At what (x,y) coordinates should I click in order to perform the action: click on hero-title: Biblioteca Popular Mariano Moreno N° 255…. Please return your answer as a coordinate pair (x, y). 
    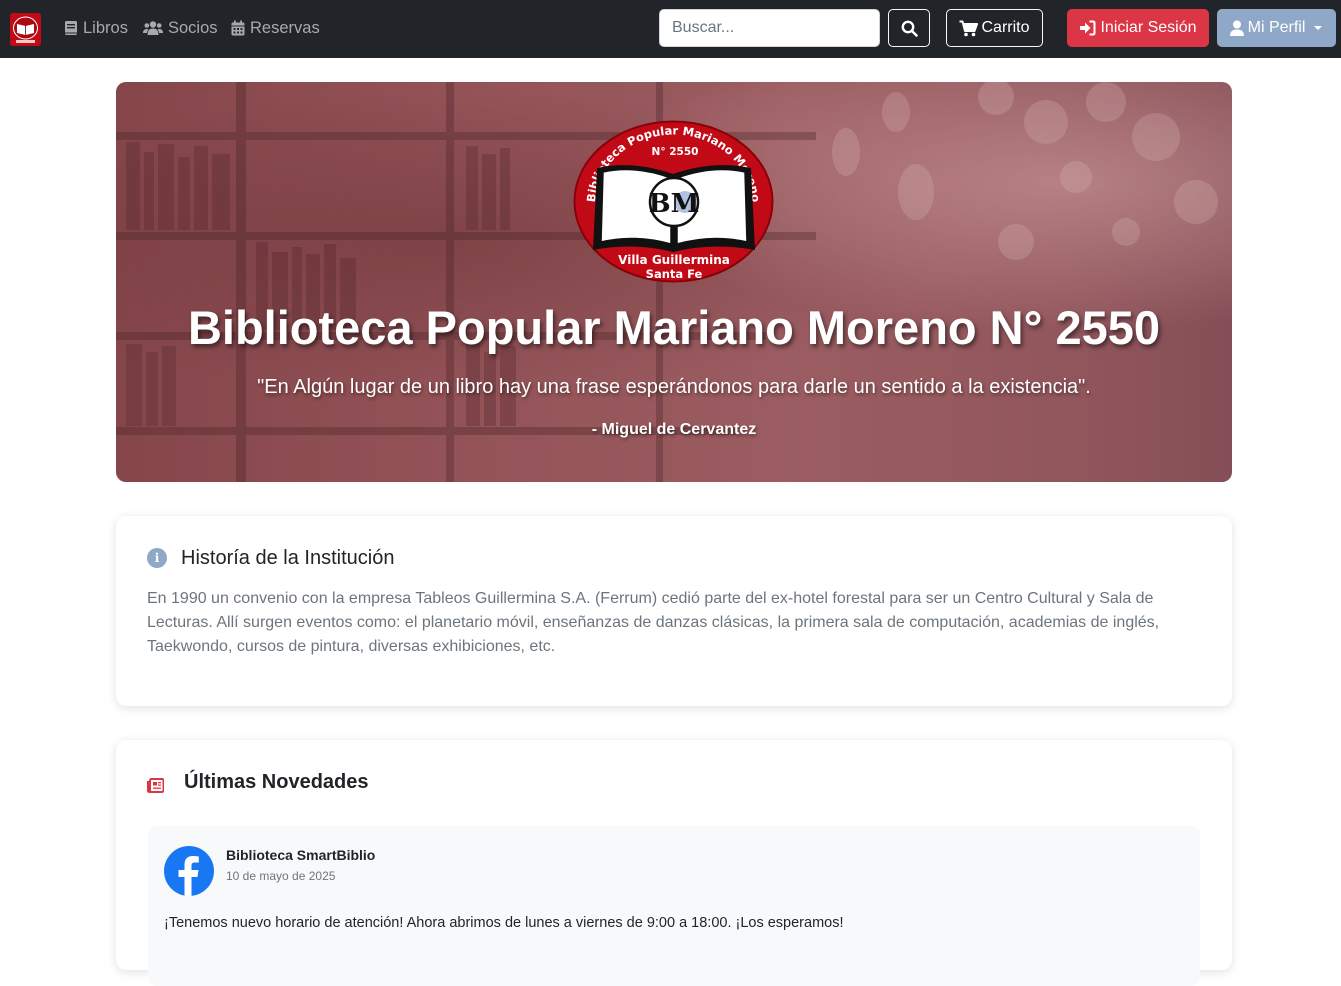
    Looking at the image, I should click on (674, 327).